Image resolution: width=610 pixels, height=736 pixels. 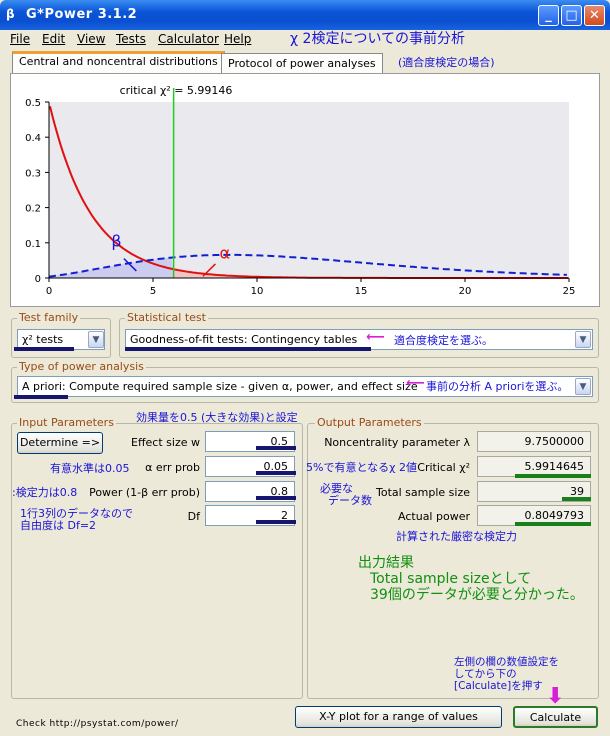 What do you see at coordinates (33, 244) in the screenshot?
I see `y-tick-label: 0.1` at bounding box center [33, 244].